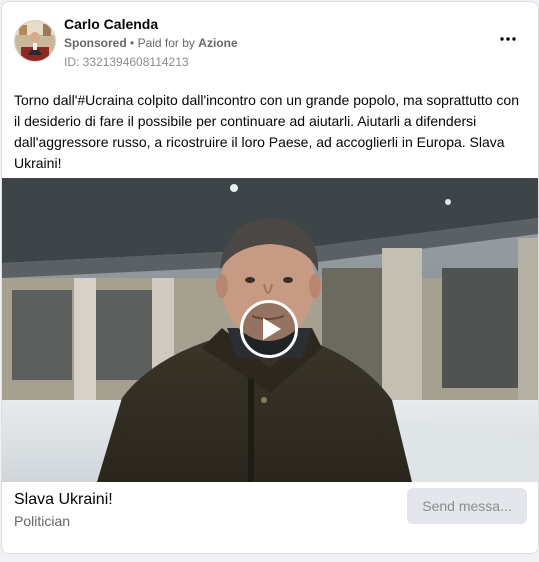 The width and height of the screenshot is (539, 562). I want to click on cta-title: Slava Ukraini!, so click(63, 500).